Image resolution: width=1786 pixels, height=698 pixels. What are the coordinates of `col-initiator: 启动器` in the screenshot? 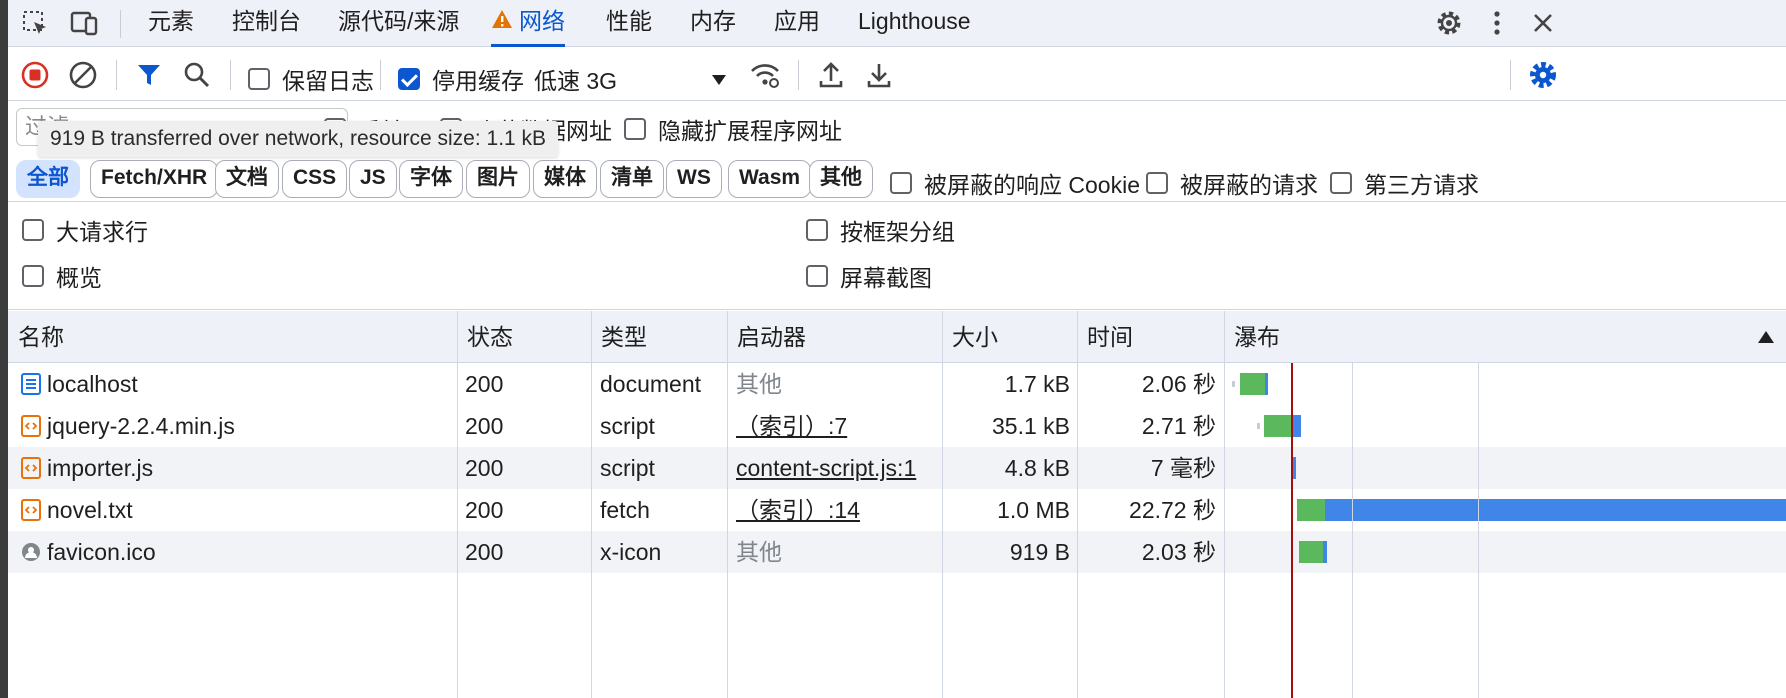 It's located at (766, 337).